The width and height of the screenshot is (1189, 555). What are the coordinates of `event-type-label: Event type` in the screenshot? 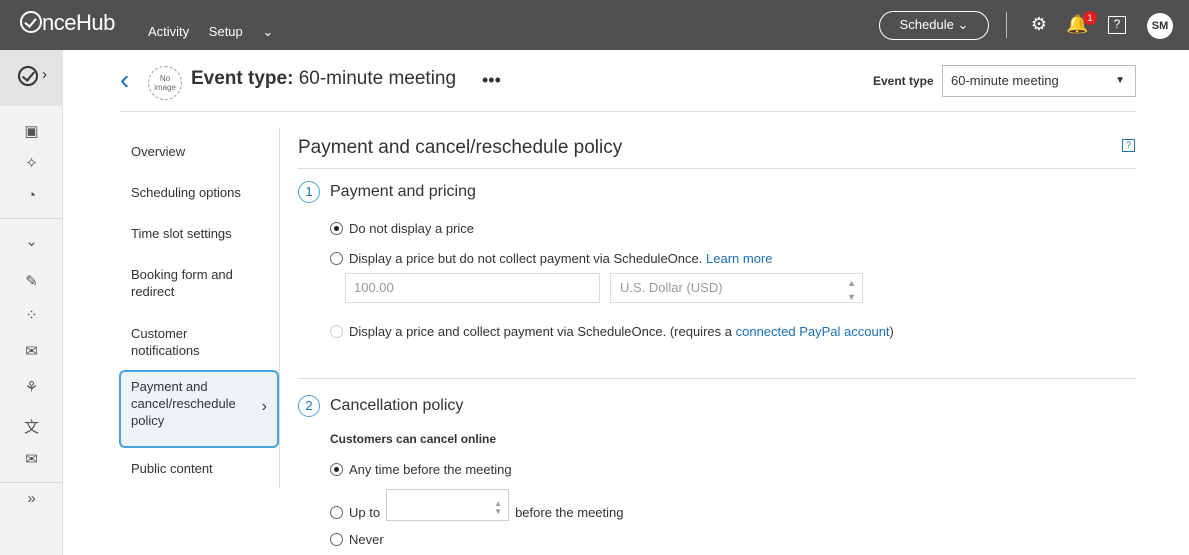 It's located at (903, 81).